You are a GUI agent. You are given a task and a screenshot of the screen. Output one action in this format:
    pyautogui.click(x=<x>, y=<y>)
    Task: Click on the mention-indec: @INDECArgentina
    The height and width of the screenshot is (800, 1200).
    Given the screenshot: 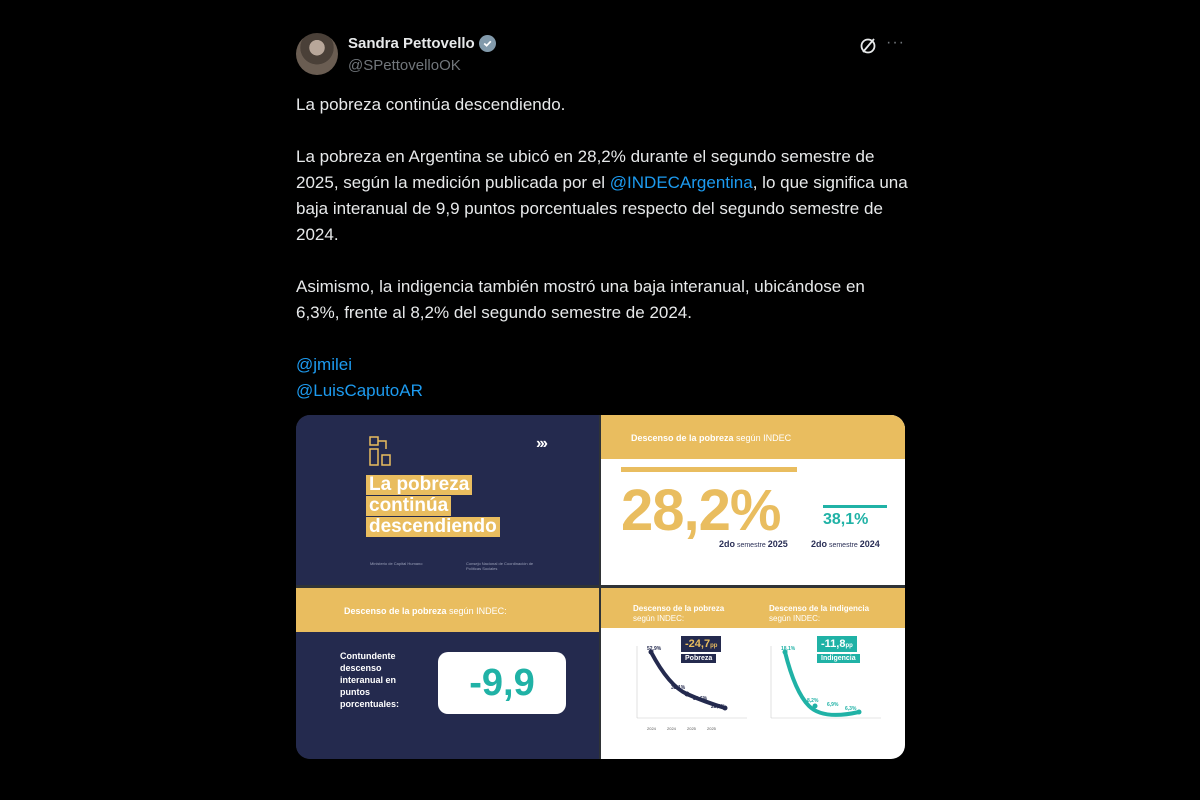 What is the action you would take?
    pyautogui.click(x=681, y=182)
    